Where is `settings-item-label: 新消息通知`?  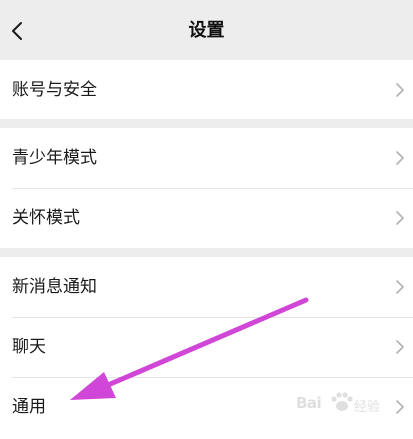
settings-item-label: 新消息通知 is located at coordinates (54, 287).